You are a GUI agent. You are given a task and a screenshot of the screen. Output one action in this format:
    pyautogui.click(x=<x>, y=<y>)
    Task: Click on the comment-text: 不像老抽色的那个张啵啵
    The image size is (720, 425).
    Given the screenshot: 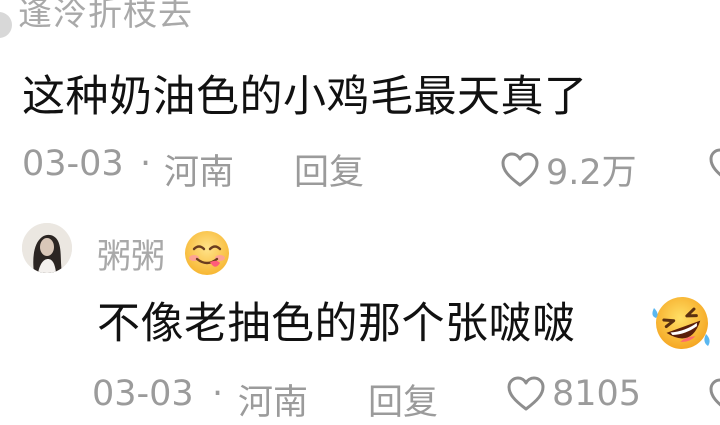 What is the action you would take?
    pyautogui.click(x=336, y=320)
    